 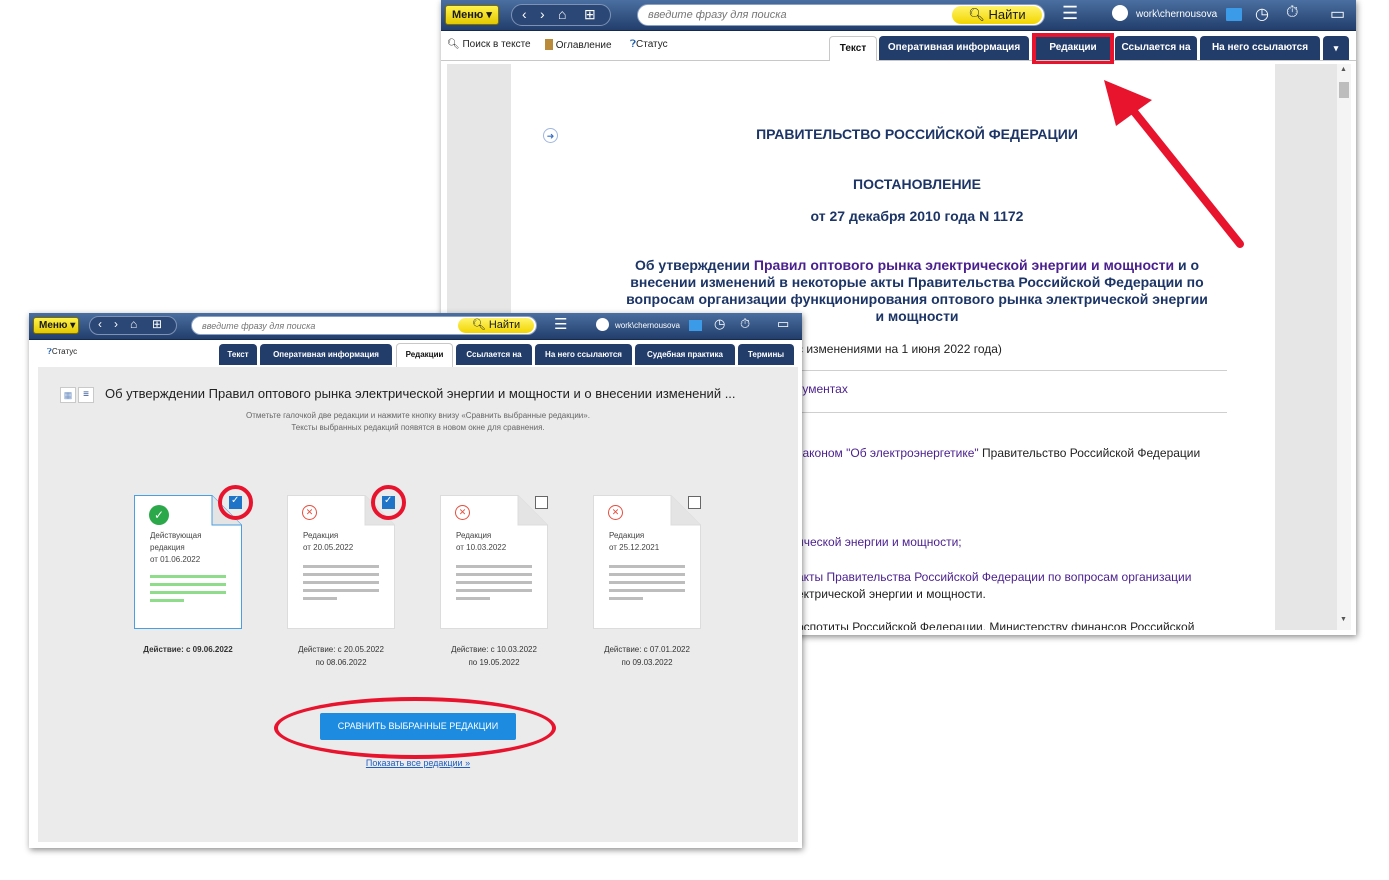 What do you see at coordinates (86, 395) in the screenshot?
I see `list-view-icon: ≡` at bounding box center [86, 395].